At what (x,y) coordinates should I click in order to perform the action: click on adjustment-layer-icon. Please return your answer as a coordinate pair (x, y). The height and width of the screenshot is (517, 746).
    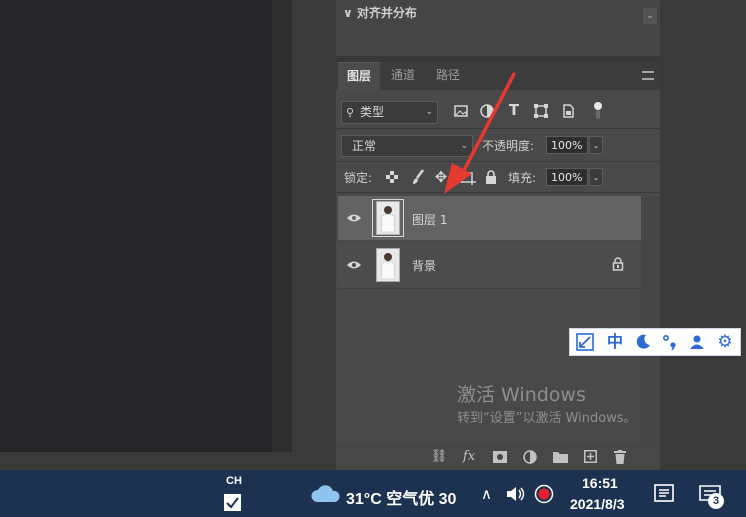
    Looking at the image, I should click on (530, 459).